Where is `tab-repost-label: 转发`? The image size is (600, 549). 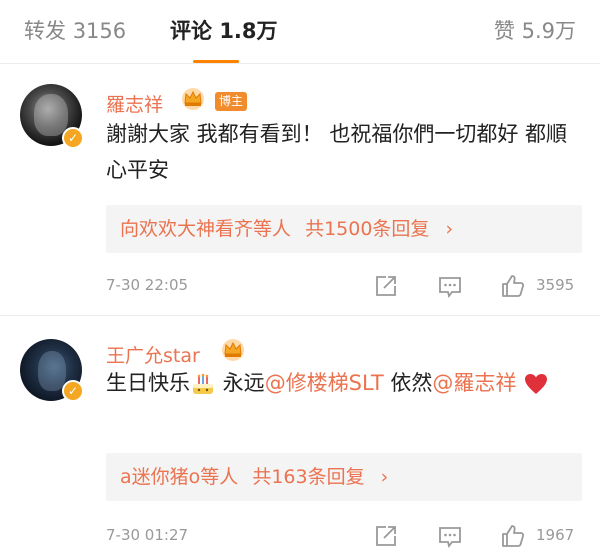 tab-repost-label: 转发 is located at coordinates (45, 31).